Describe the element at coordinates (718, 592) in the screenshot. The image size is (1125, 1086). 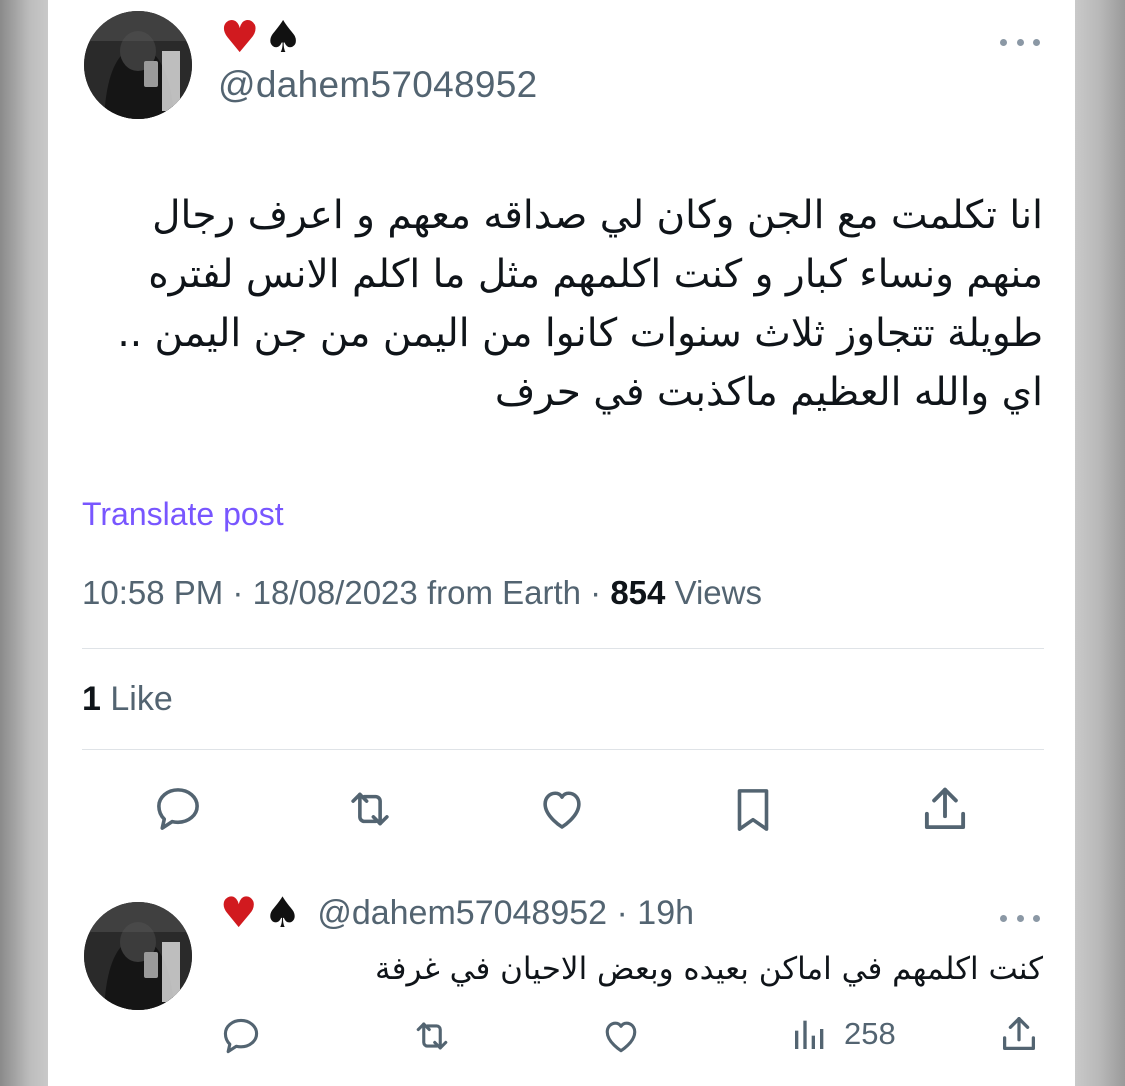
I see `views-label: Views` at that location.